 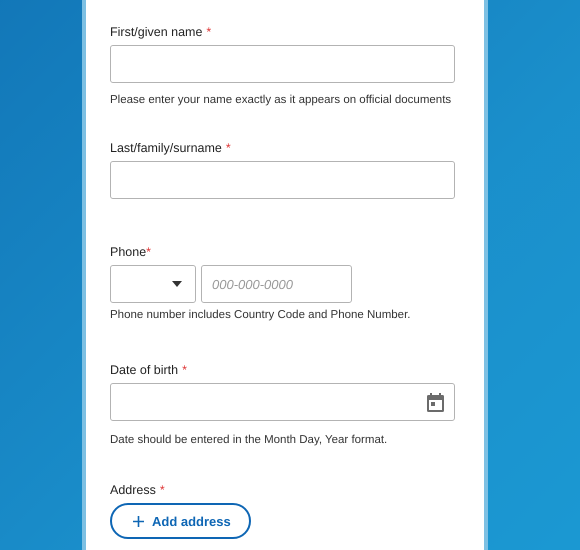 I want to click on date-field, so click(x=282, y=402).